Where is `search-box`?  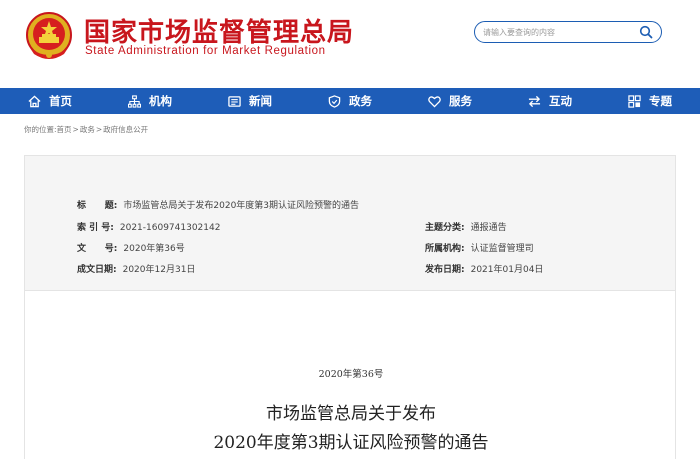 search-box is located at coordinates (568, 32).